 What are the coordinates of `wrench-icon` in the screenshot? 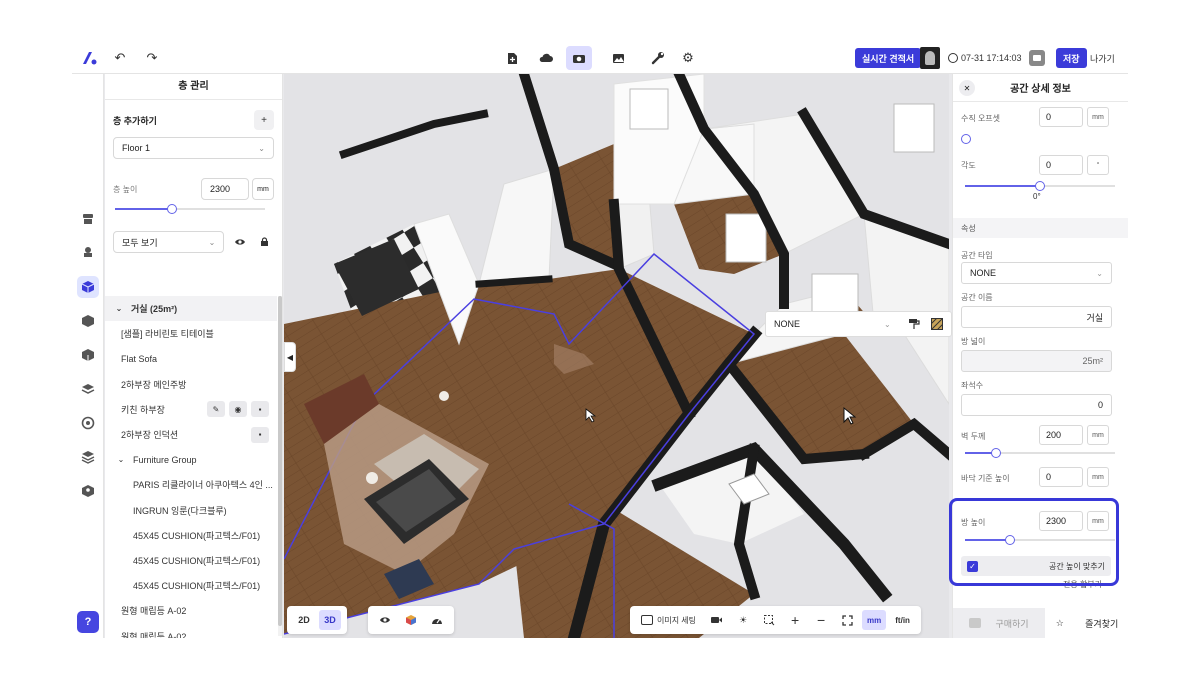 It's located at (658, 58).